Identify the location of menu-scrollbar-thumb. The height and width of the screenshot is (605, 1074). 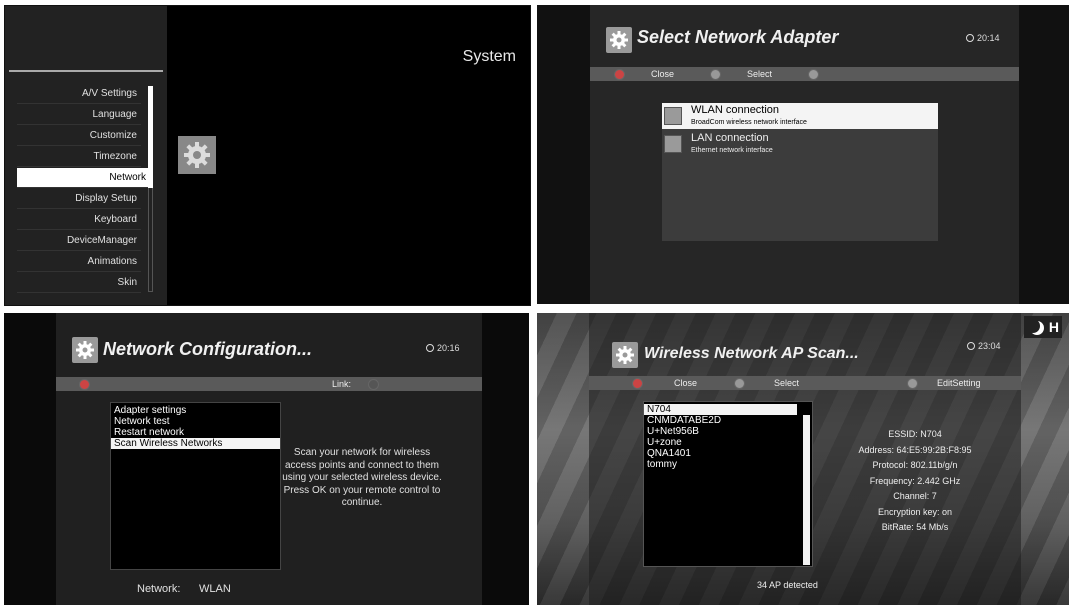
(150, 137).